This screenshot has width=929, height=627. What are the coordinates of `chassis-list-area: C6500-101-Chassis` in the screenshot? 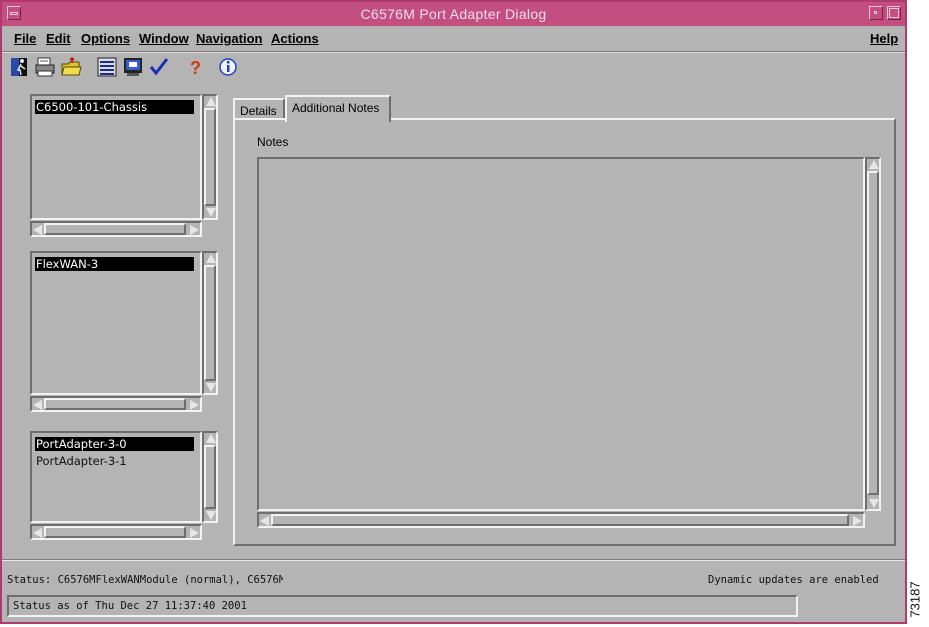 It's located at (116, 157).